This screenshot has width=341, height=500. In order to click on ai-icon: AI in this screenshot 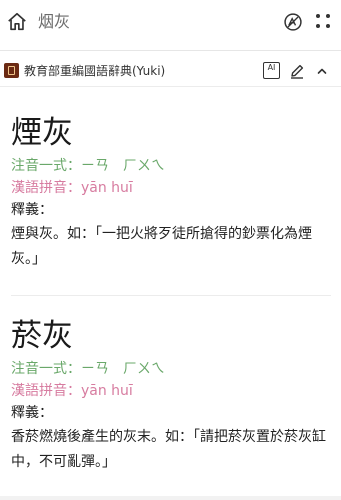, I will do `click(271, 70)`.